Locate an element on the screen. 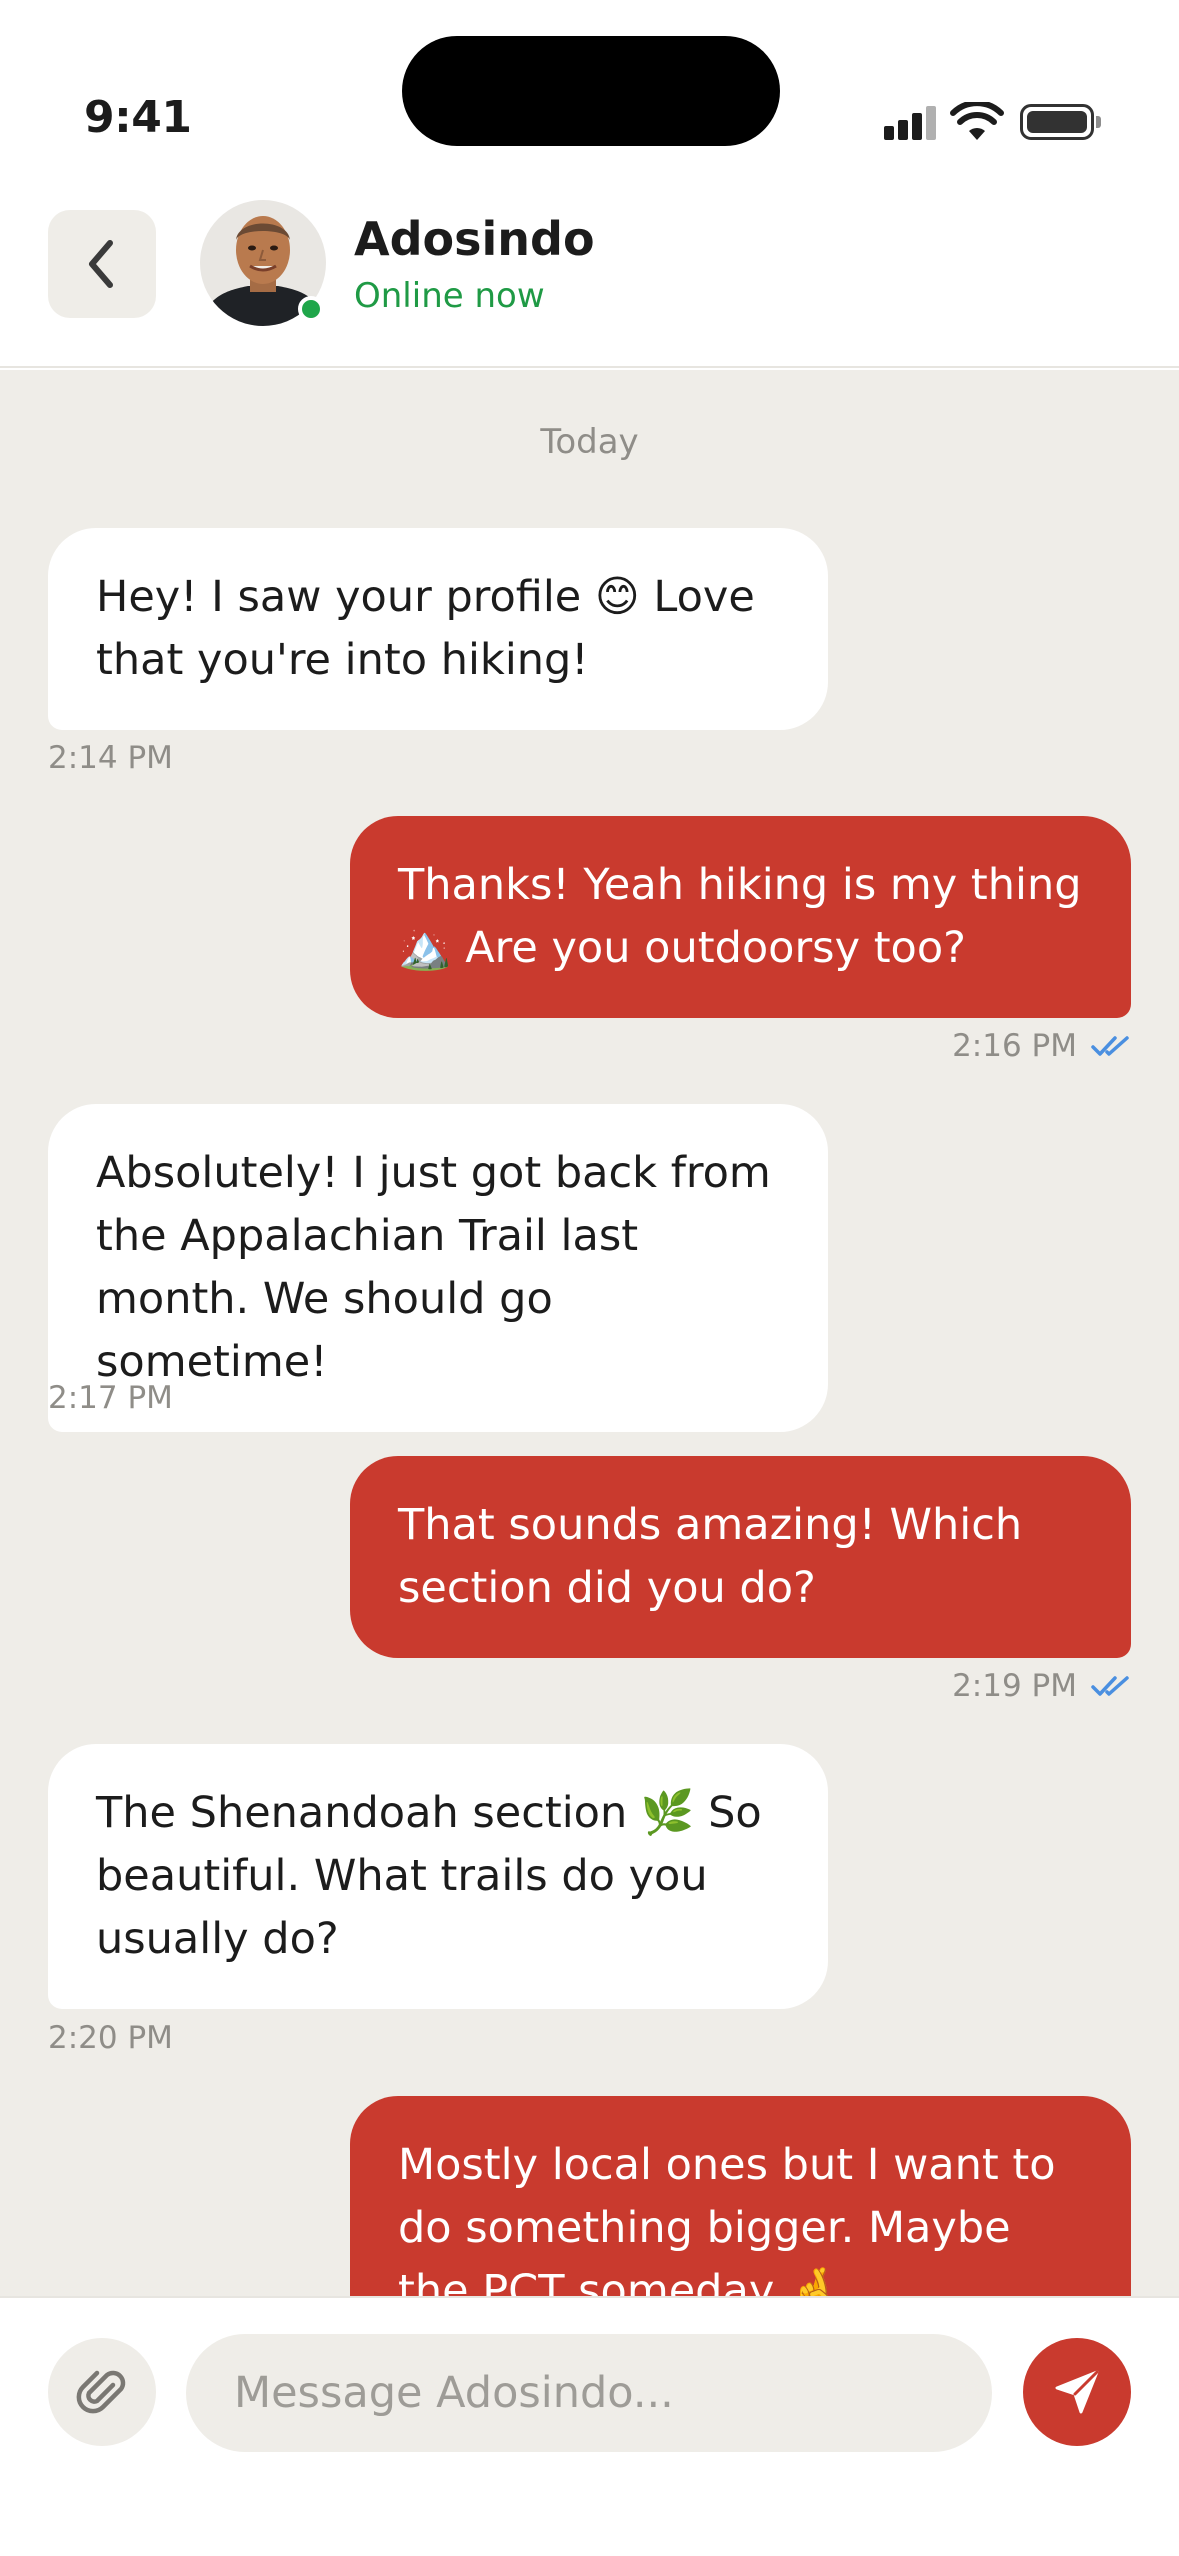 The height and width of the screenshot is (2556, 1179). cellular-signal-icon is located at coordinates (910, 123).